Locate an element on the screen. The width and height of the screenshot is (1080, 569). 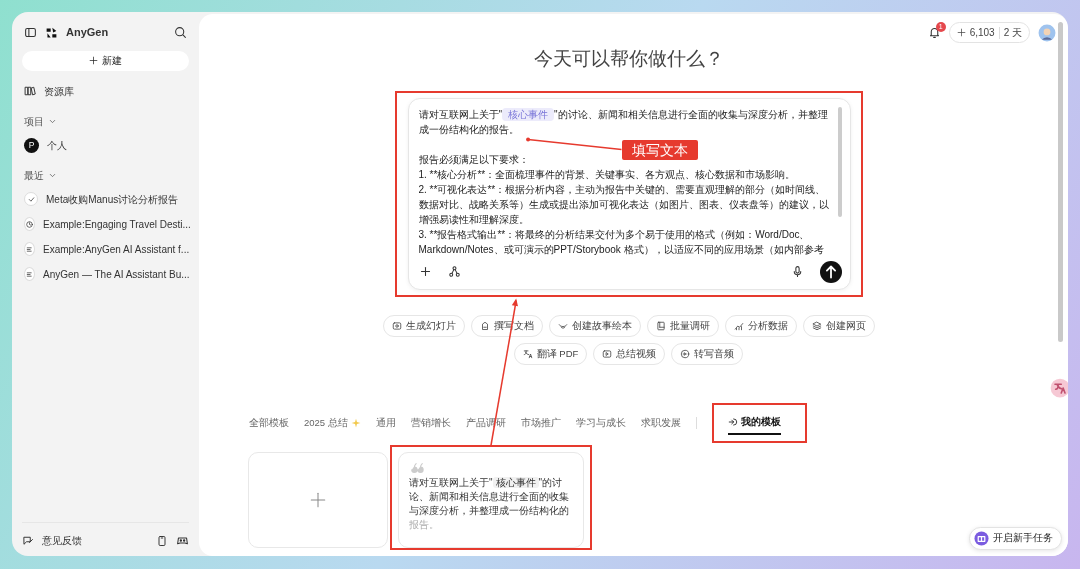
template-card: 请对互联网上关于" 核心事件 "的讨论、新闻和相关信息进行全面的收集与深度分析，并整理成一份结构化的 报告。 is located at coordinates (491, 500).